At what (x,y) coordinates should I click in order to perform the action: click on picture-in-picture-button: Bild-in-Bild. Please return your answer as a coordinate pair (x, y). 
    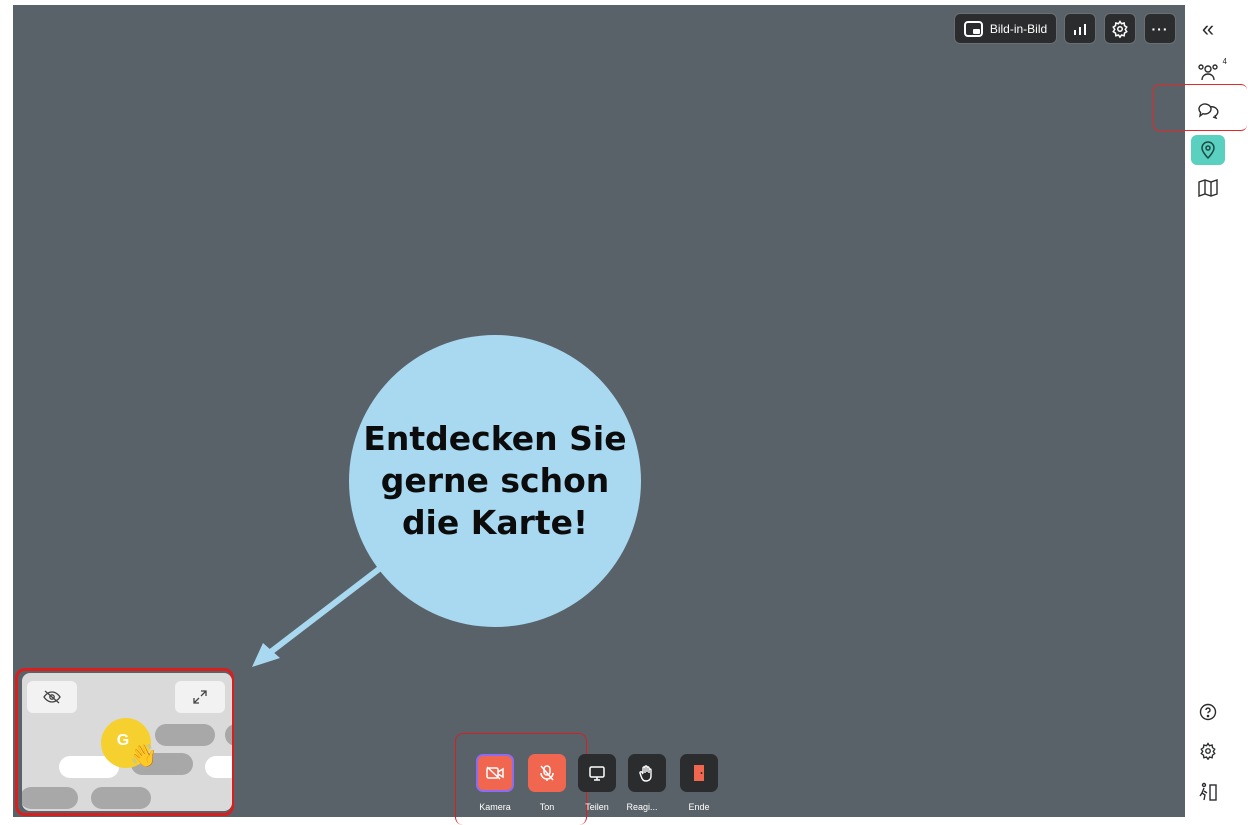
    Looking at the image, I should click on (1005, 28).